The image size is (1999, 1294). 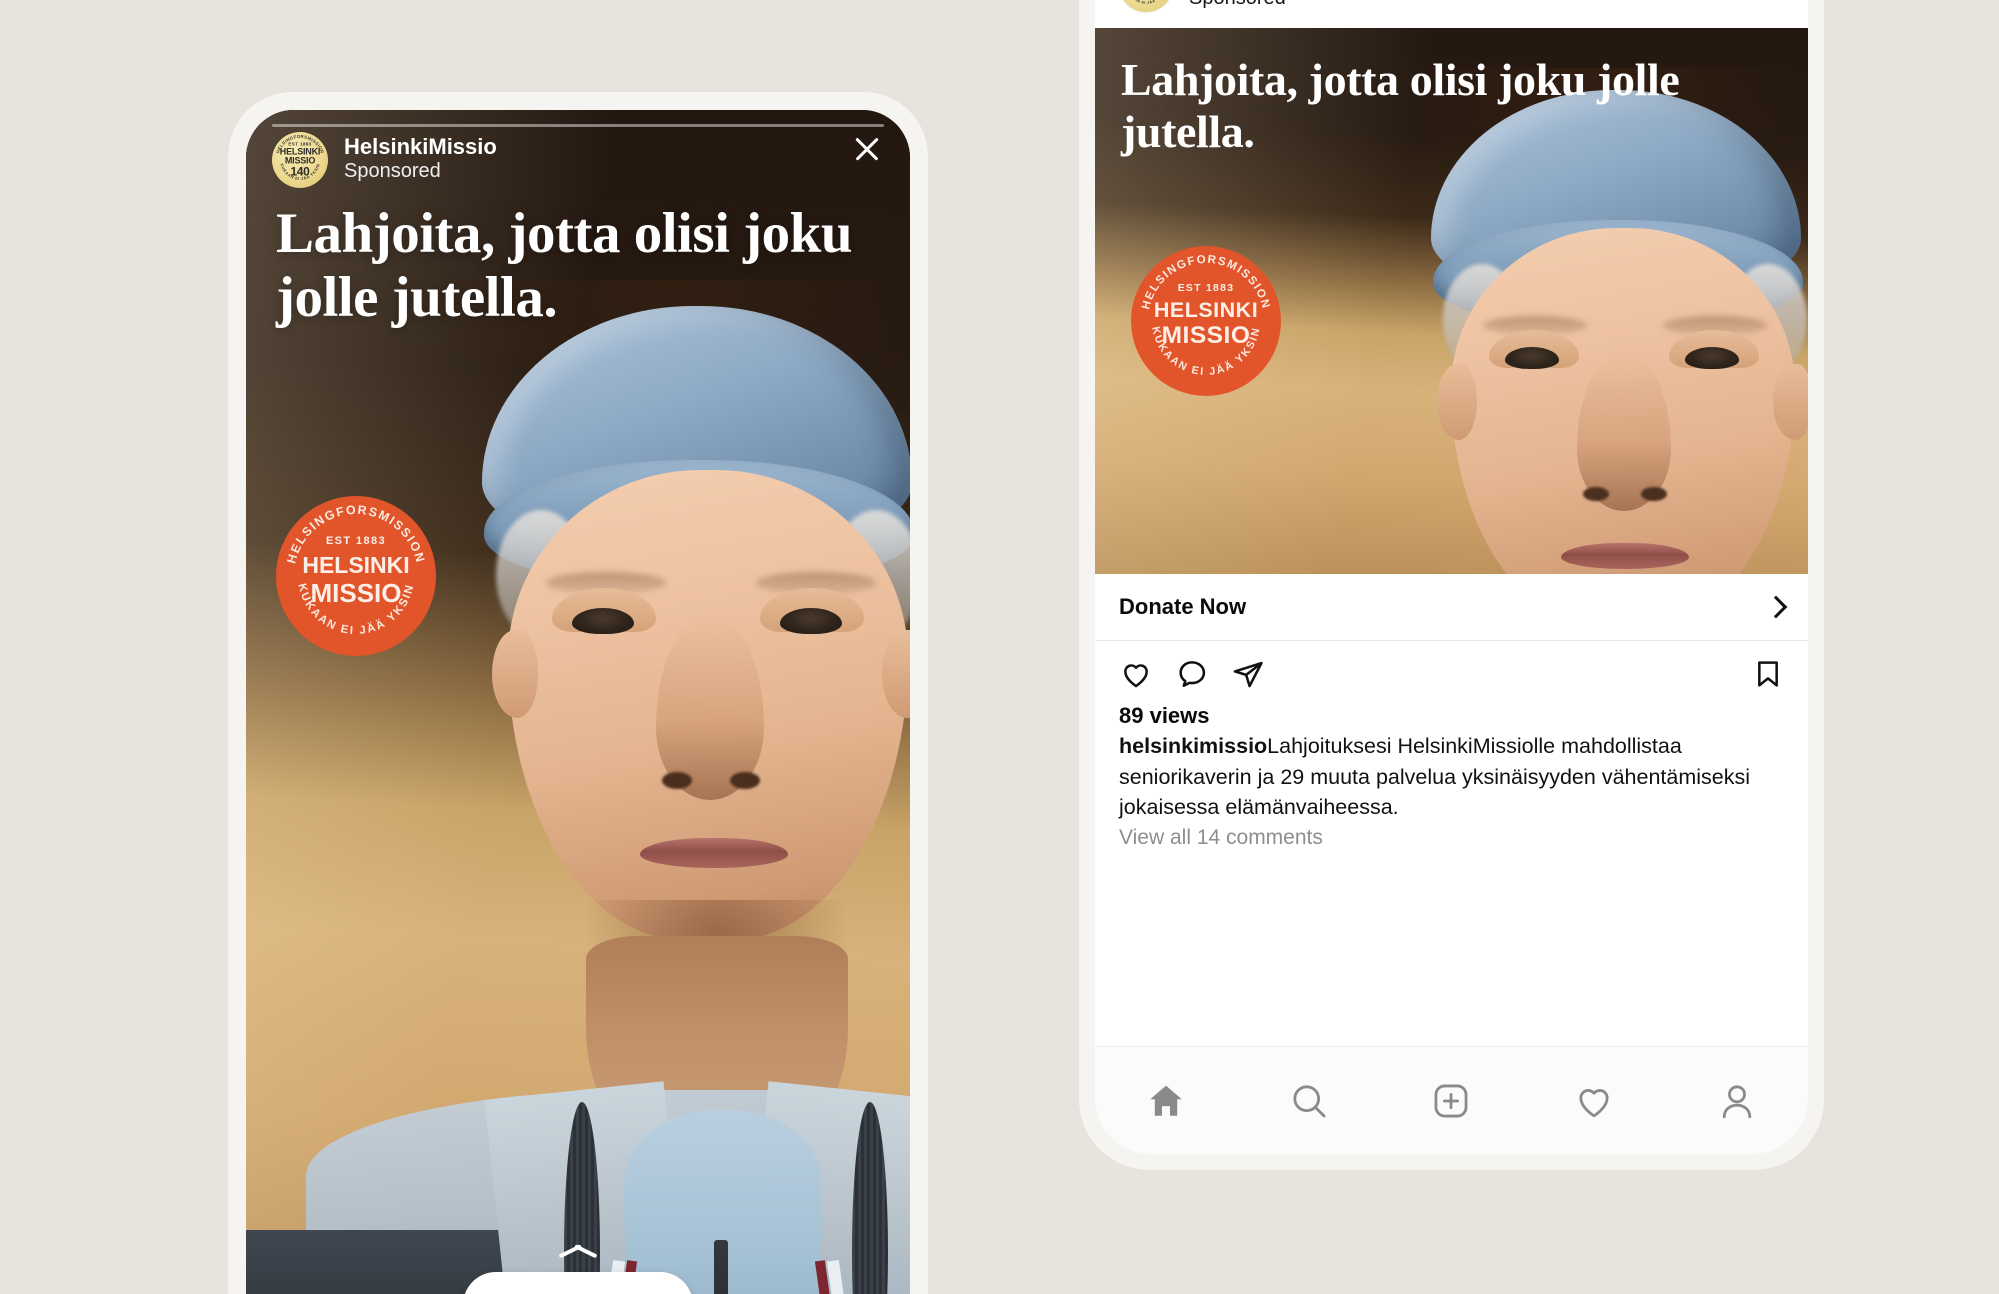 What do you see at coordinates (1183, 606) in the screenshot?
I see `cta-label: Donate Now` at bounding box center [1183, 606].